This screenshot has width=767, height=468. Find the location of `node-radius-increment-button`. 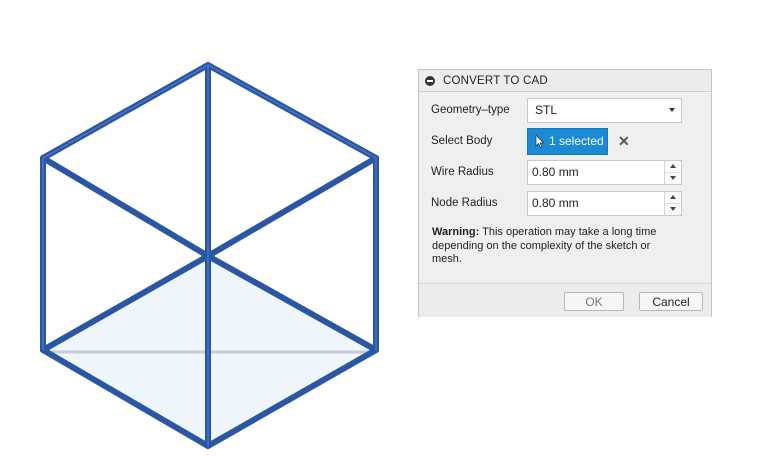

node-radius-increment-button is located at coordinates (673, 197).